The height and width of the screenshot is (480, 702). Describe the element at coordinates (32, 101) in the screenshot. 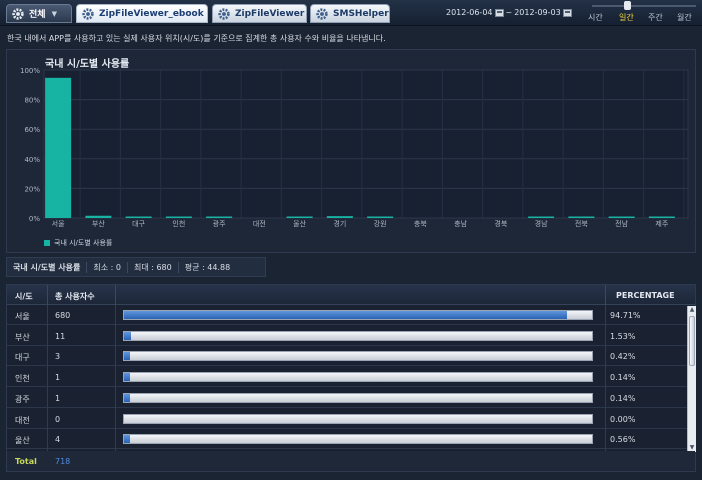

I see `y-tick-label: 80%` at that location.